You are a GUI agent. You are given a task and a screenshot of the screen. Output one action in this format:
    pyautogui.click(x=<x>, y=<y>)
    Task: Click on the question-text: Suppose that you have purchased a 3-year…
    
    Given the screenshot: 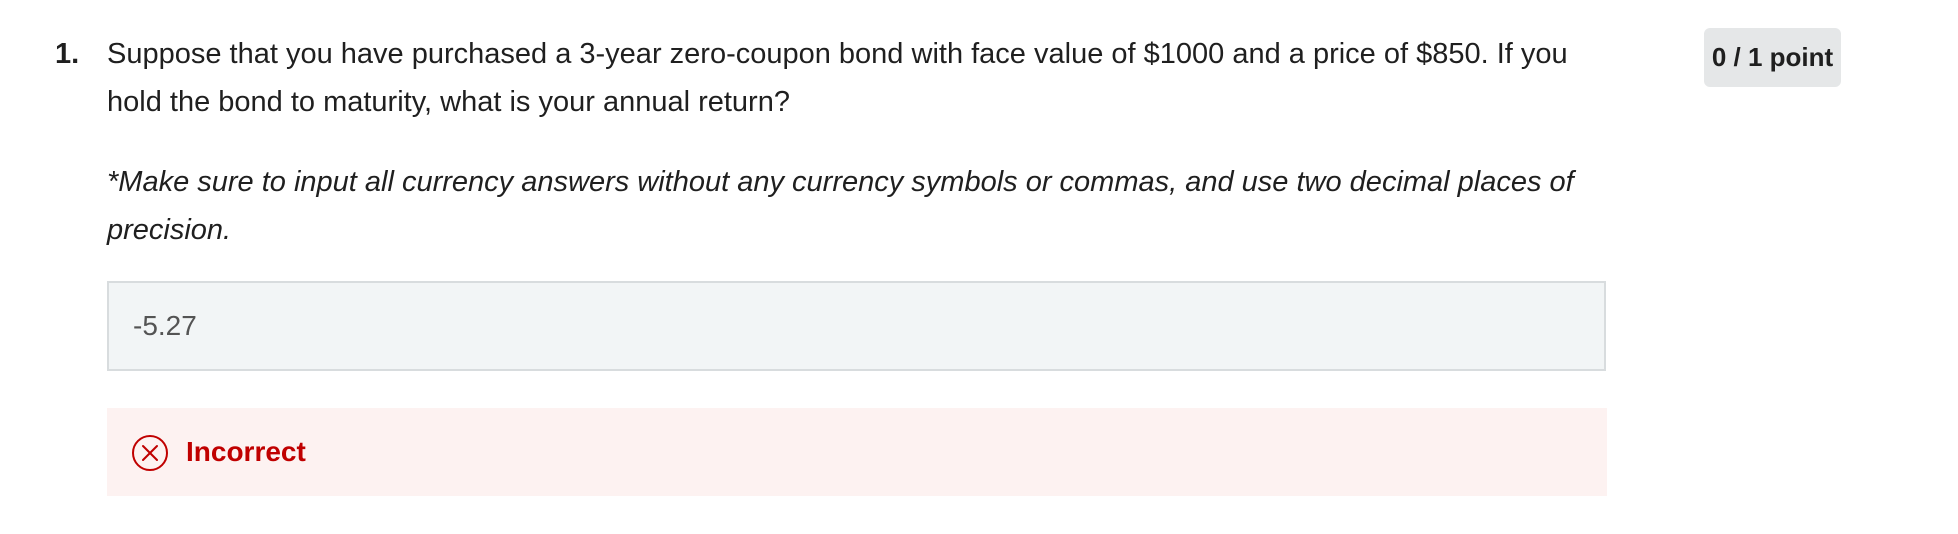 What is the action you would take?
    pyautogui.click(x=837, y=78)
    